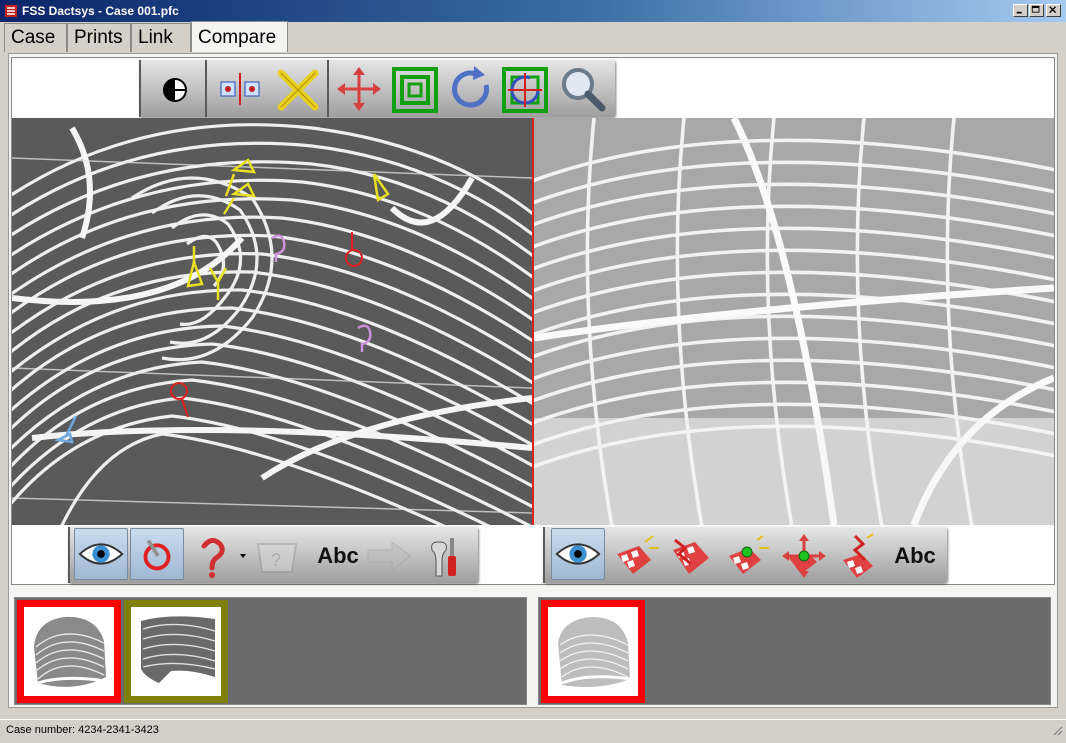 This screenshot has width=1066, height=743. I want to click on top-toolbar, so click(377, 88).